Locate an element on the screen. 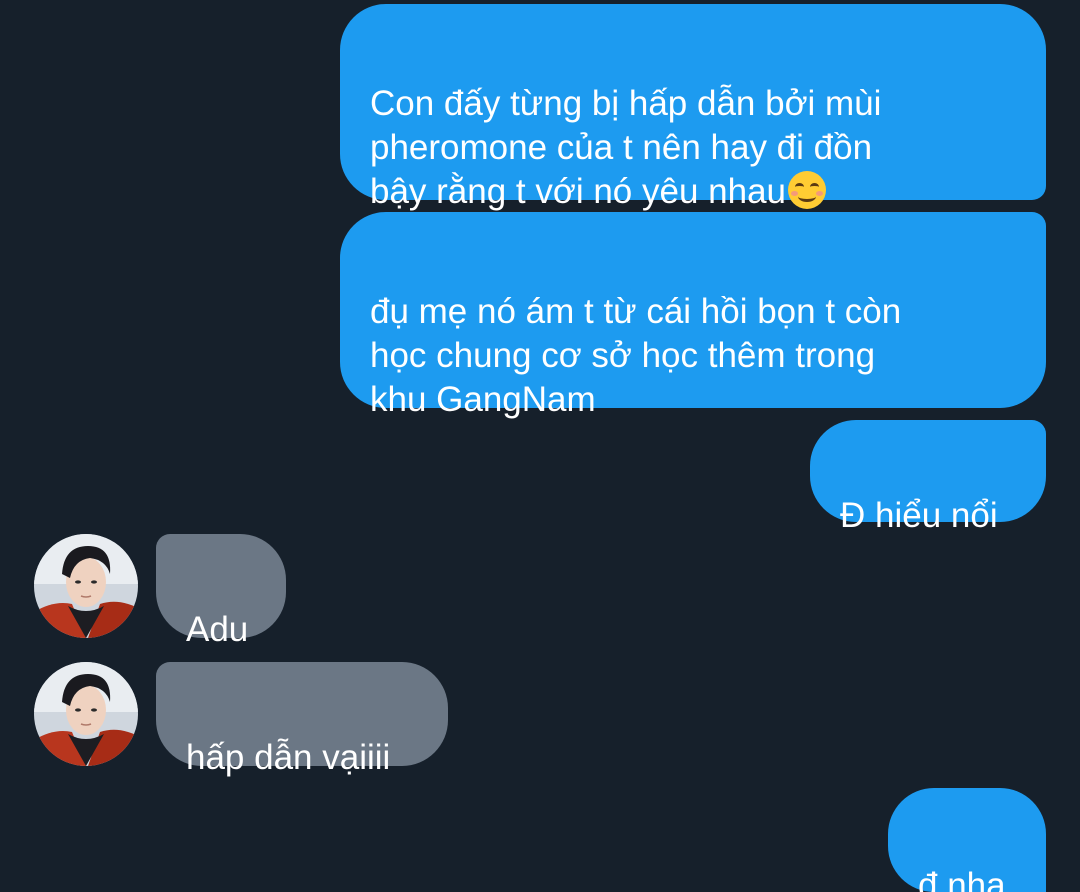  outgoing-message: đ nha is located at coordinates (967, 840).